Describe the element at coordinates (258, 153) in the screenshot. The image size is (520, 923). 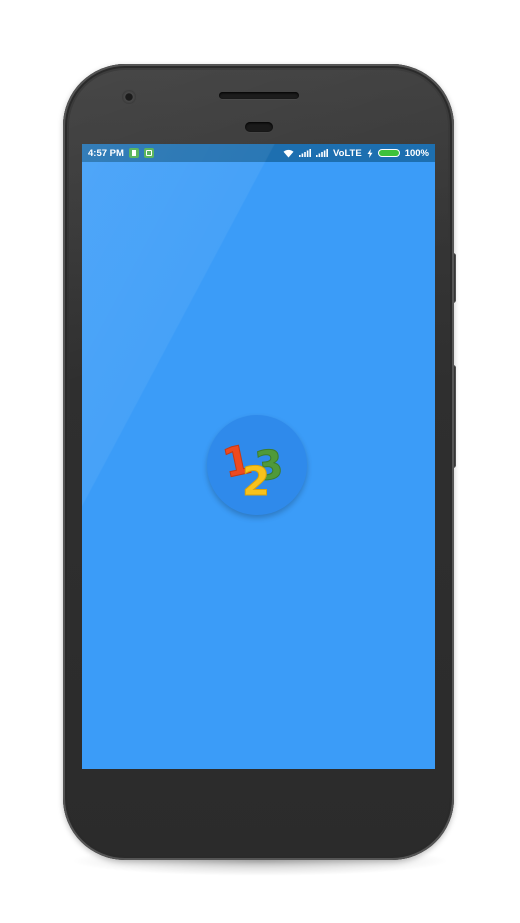
I see `status-bar: 4:57 PM VoLTE 100%` at that location.